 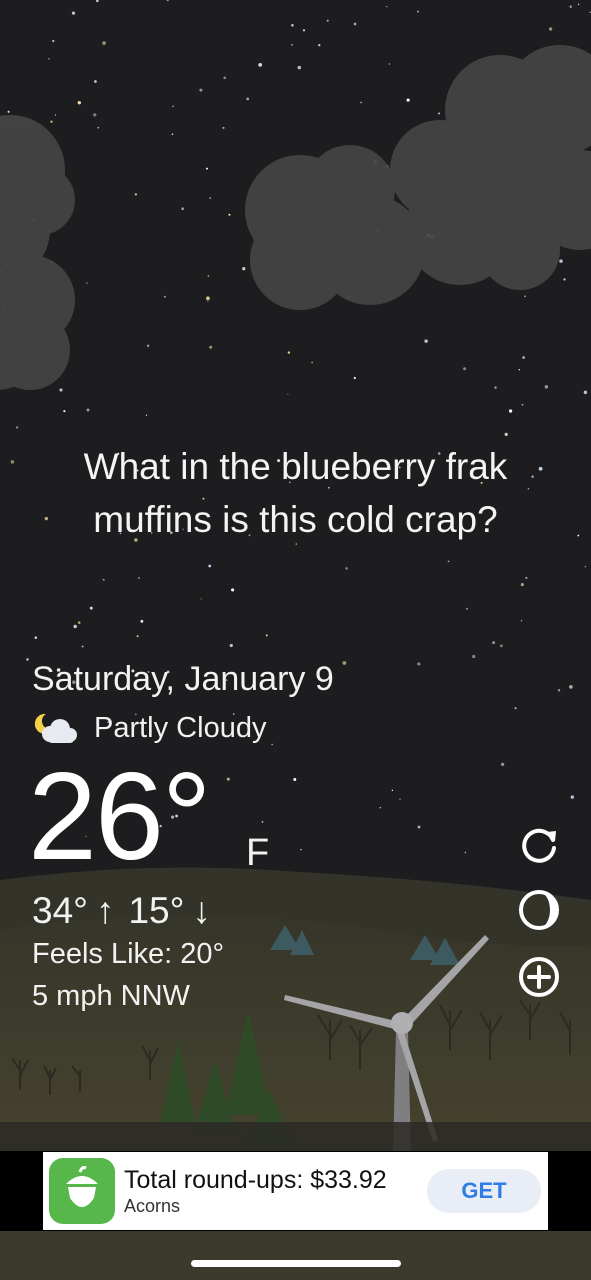 I want to click on ad-title: Total round-ups: $33.92, so click(x=255, y=1180).